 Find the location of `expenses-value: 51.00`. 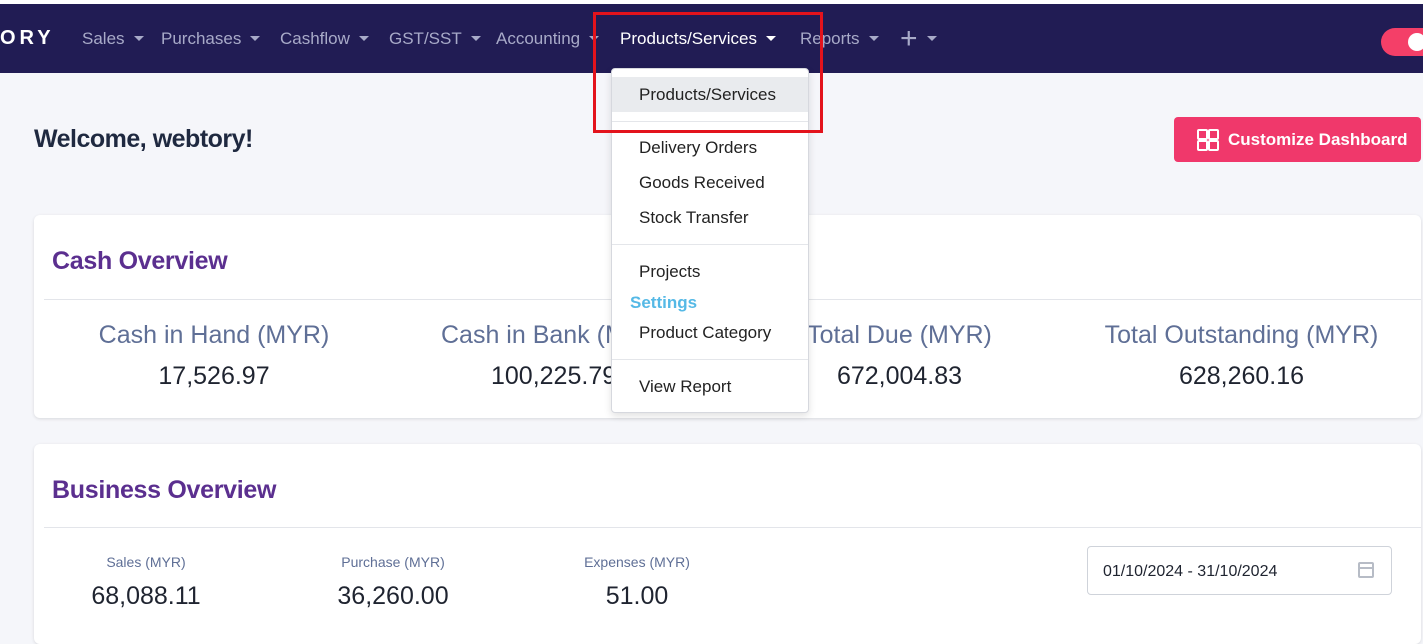

expenses-value: 51.00 is located at coordinates (637, 596).